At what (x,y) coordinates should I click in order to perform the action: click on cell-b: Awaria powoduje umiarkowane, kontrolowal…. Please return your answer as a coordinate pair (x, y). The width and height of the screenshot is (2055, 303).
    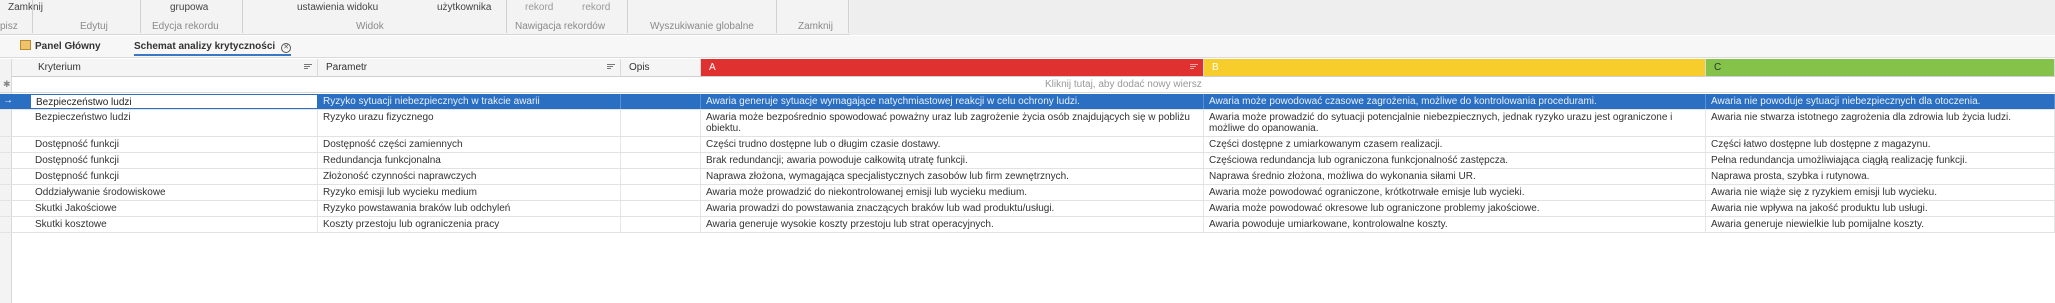
    Looking at the image, I should click on (1455, 224).